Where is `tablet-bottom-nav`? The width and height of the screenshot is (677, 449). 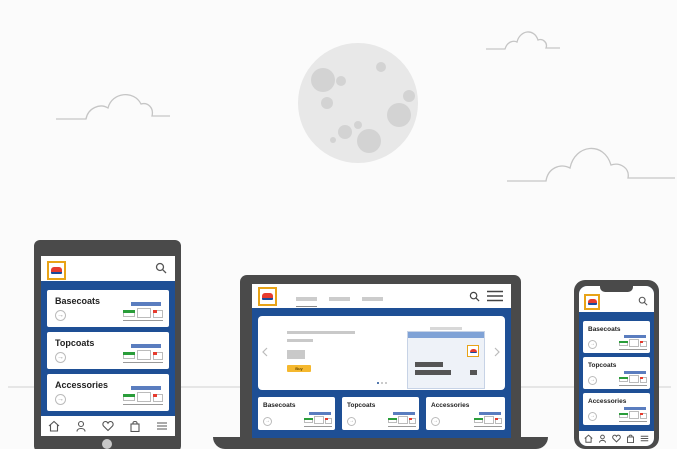 tablet-bottom-nav is located at coordinates (108, 426).